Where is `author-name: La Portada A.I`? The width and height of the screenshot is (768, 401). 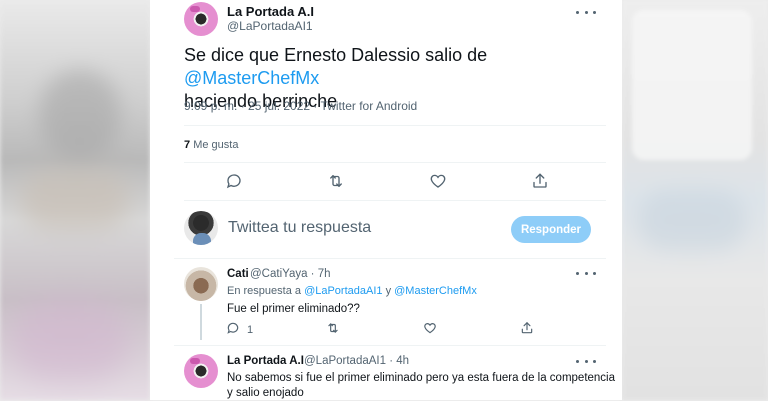
author-name: La Portada A.I is located at coordinates (270, 11).